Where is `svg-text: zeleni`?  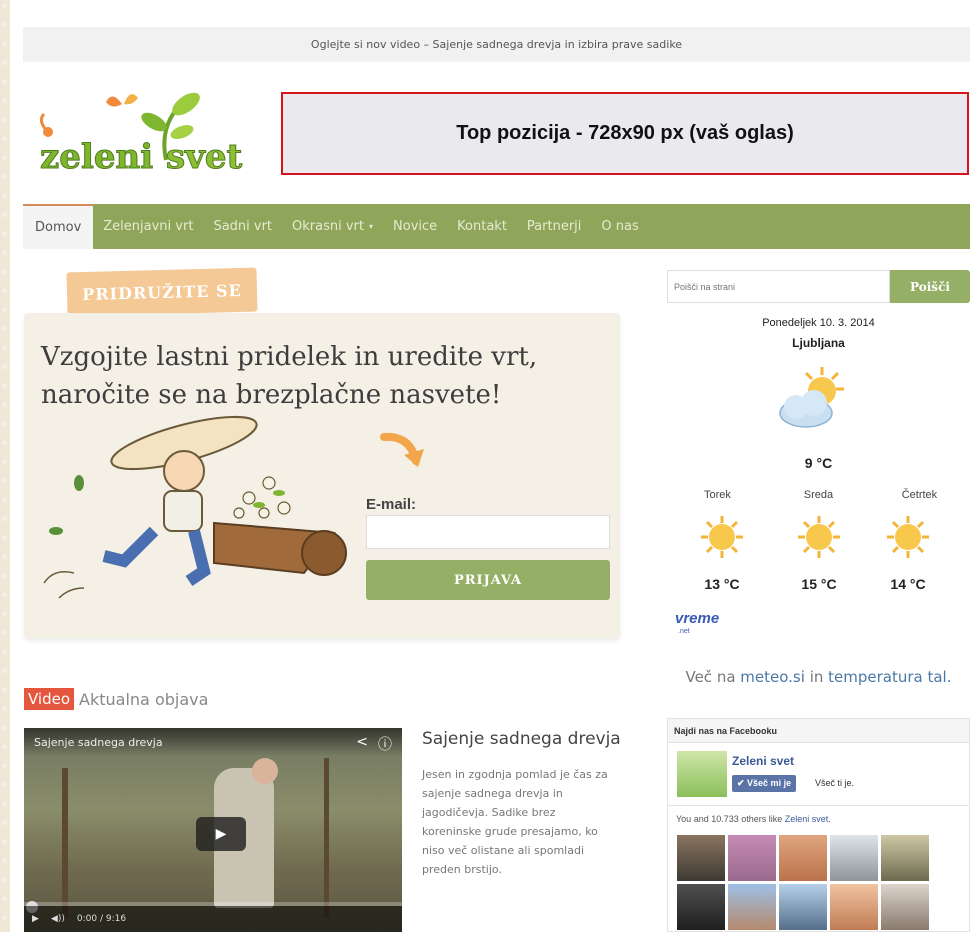 svg-text: zeleni is located at coordinates (96, 157).